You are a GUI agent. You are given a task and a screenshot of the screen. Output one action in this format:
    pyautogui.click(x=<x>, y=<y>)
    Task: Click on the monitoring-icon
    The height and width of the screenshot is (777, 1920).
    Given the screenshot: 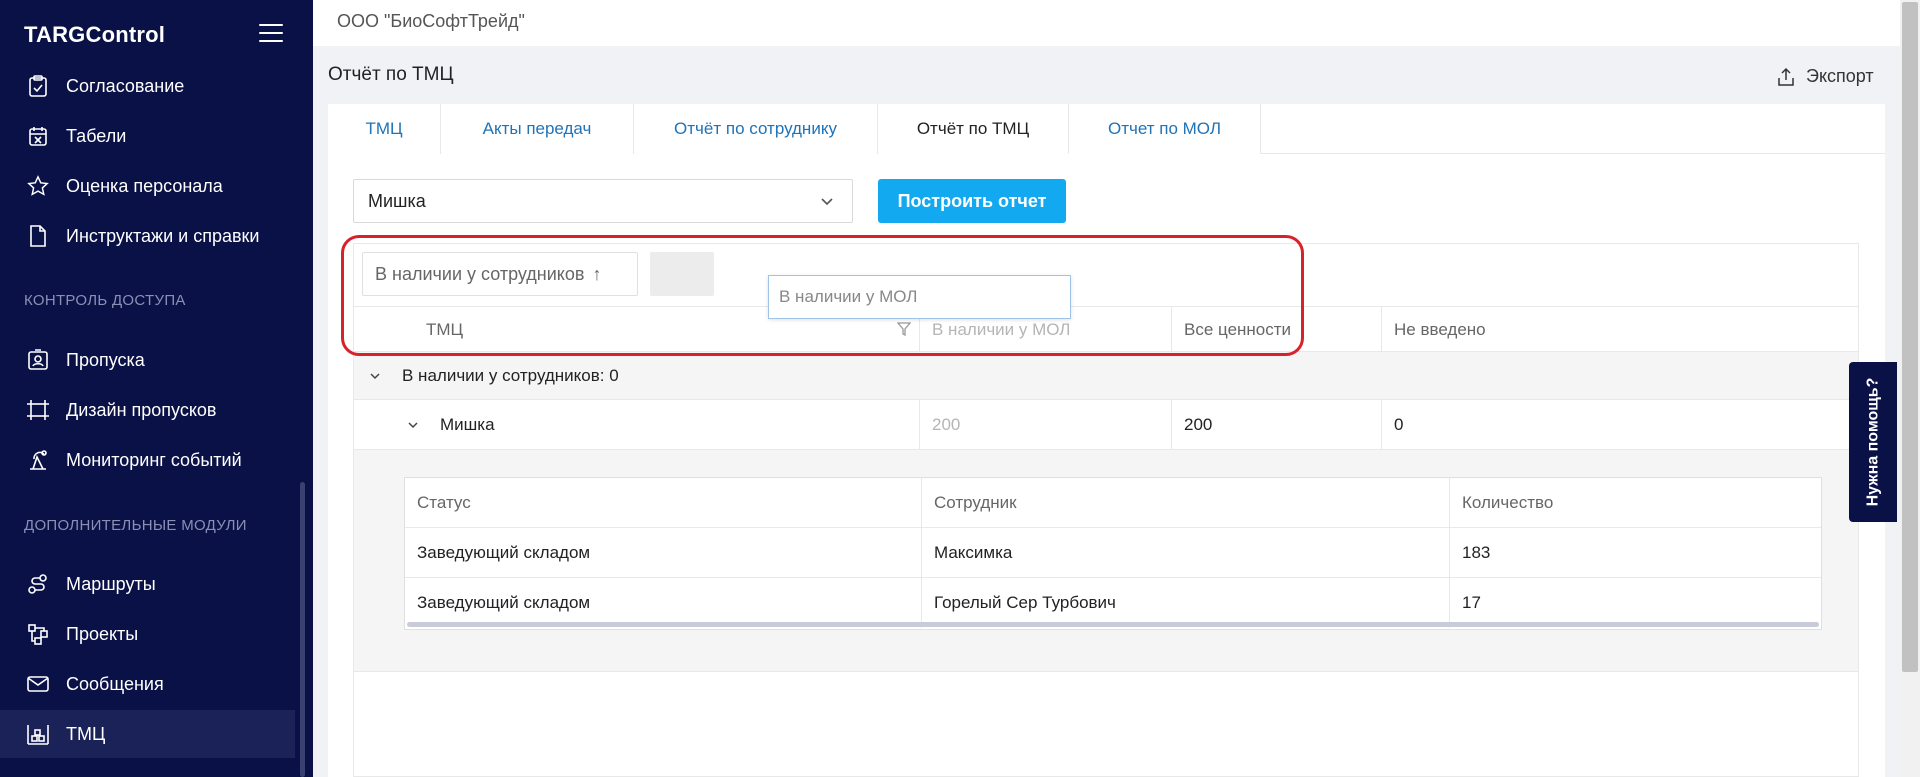 What is the action you would take?
    pyautogui.click(x=38, y=460)
    